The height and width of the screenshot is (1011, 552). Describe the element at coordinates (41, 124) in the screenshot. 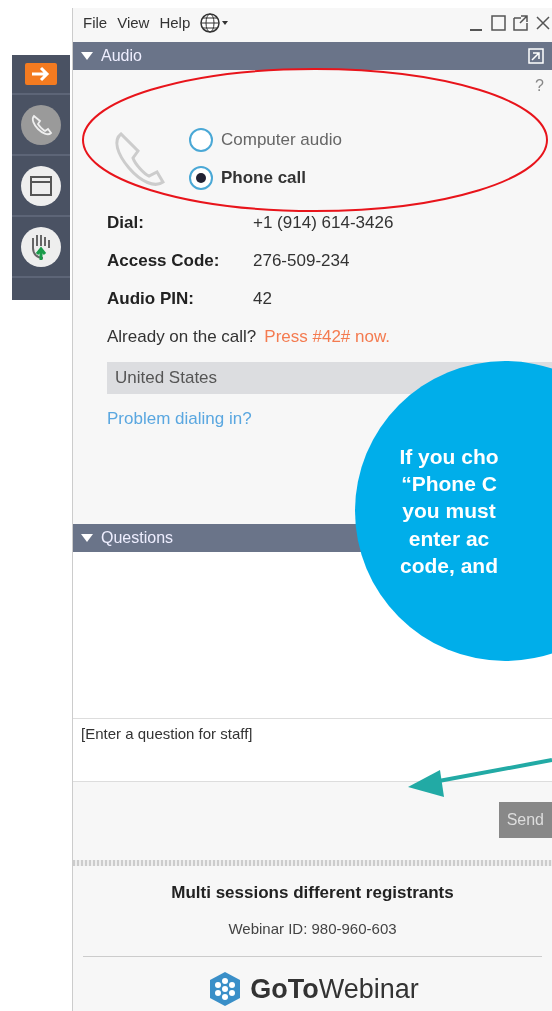

I see `phone-icon` at that location.